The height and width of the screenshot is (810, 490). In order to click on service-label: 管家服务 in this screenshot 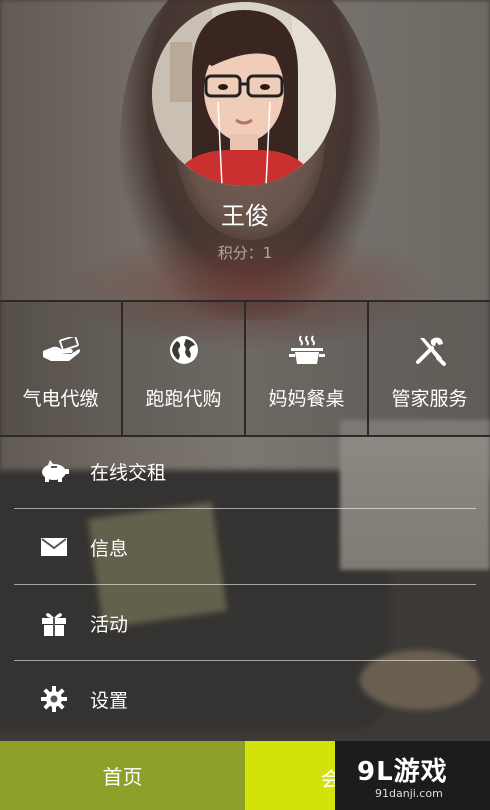, I will do `click(429, 399)`.